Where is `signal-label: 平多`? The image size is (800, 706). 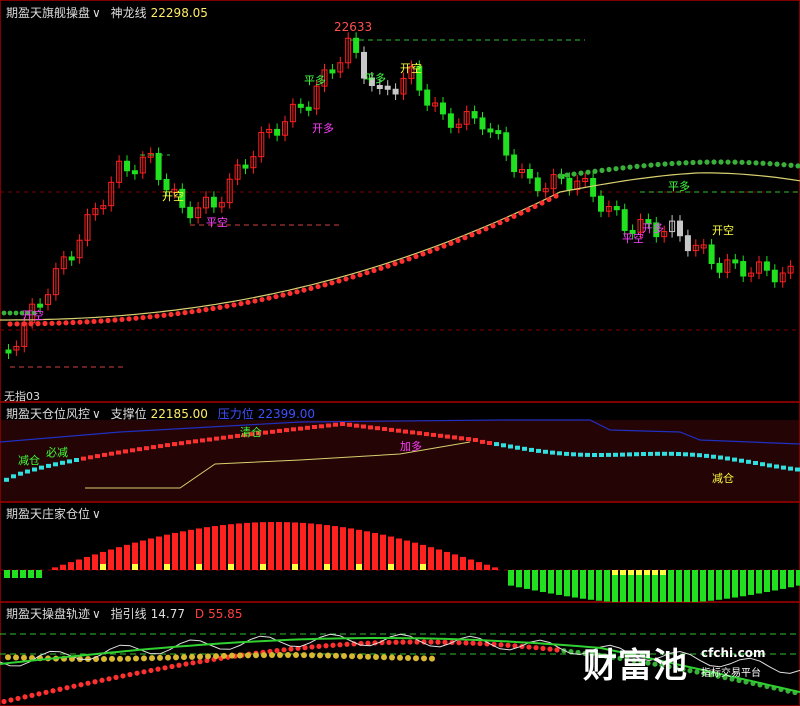
signal-label: 平多 is located at coordinates (679, 186).